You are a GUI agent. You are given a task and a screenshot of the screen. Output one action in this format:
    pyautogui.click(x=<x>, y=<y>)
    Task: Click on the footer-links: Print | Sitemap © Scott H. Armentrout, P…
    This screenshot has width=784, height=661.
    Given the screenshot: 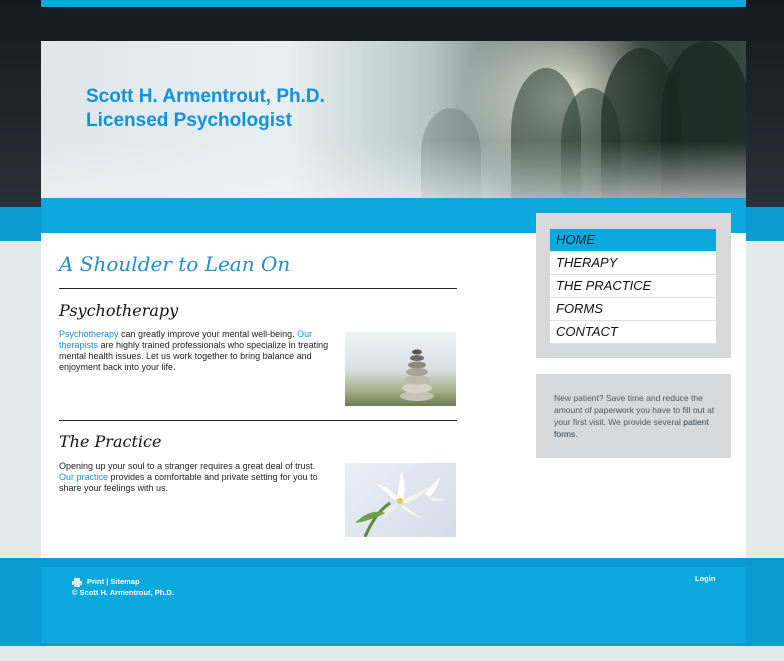 What is the action you would take?
    pyautogui.click(x=123, y=587)
    